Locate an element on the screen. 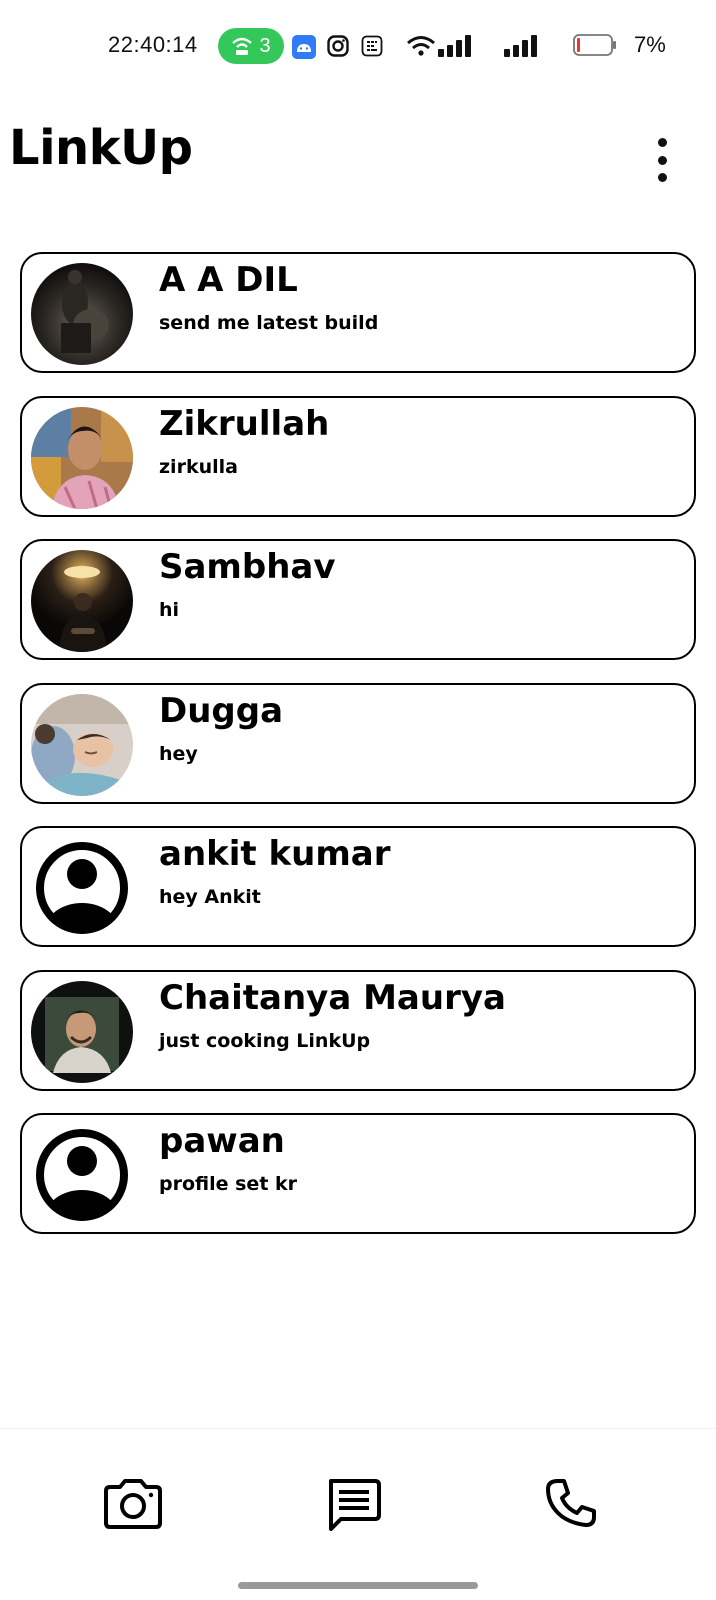 The image size is (716, 1600). phone-icon is located at coordinates (571, 1503).